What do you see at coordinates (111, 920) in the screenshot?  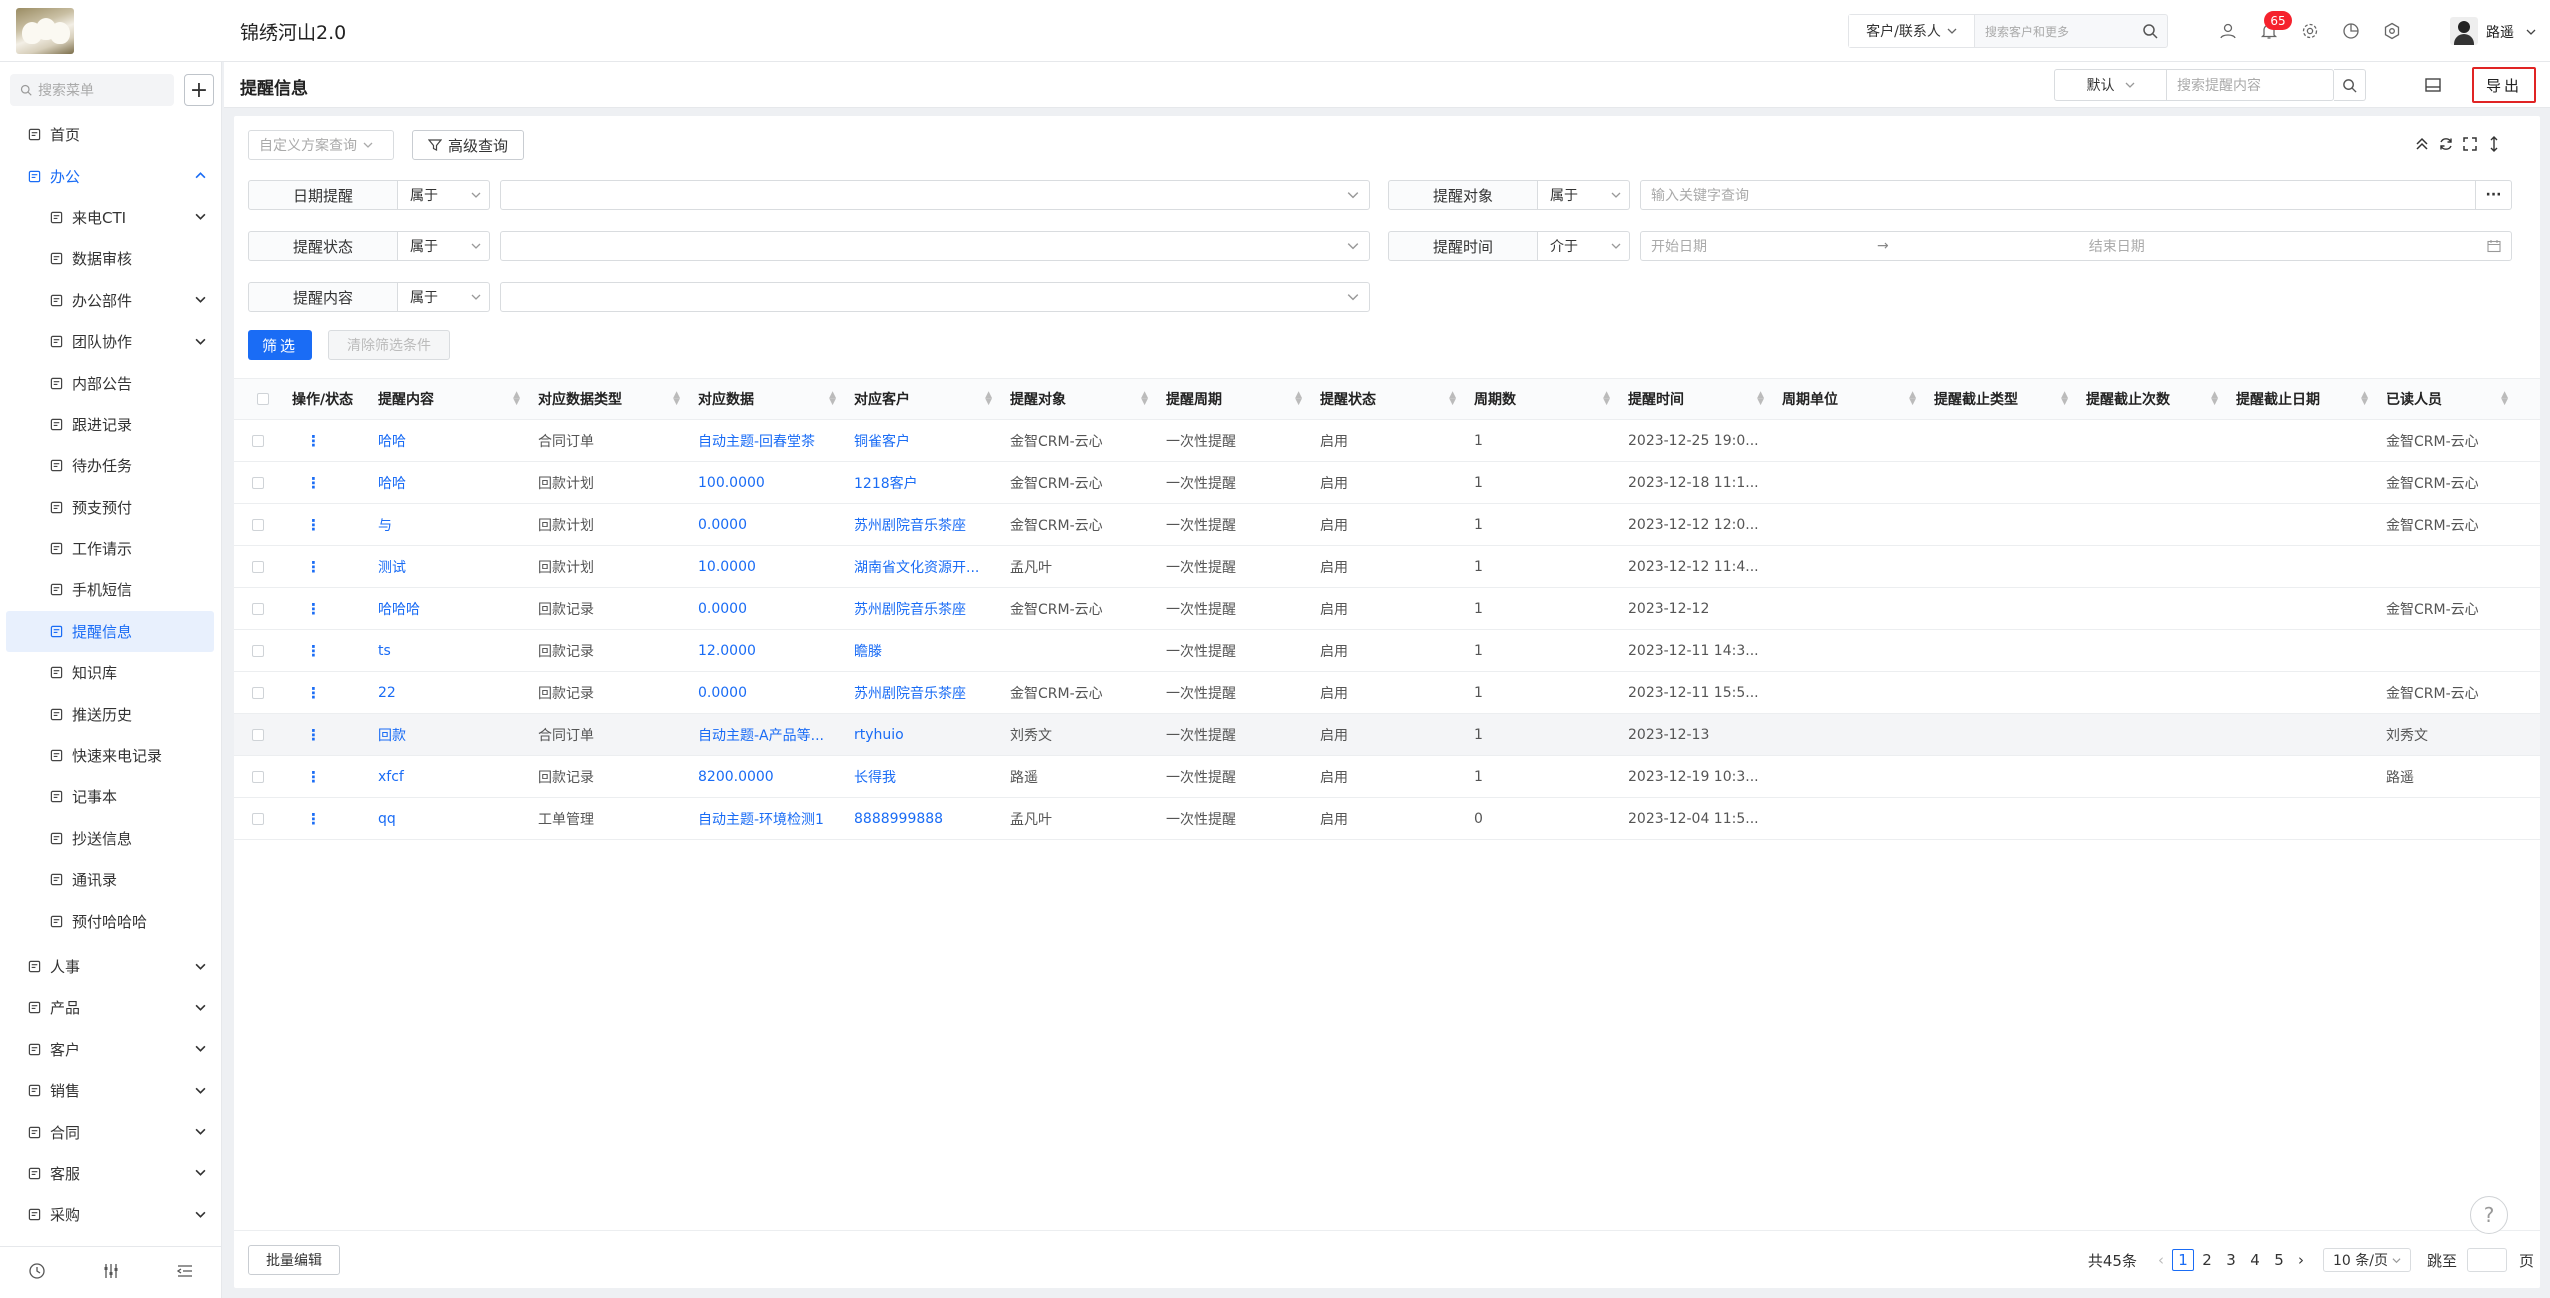 I see `sidebar-item-prepay2: 预付哈哈哈` at bounding box center [111, 920].